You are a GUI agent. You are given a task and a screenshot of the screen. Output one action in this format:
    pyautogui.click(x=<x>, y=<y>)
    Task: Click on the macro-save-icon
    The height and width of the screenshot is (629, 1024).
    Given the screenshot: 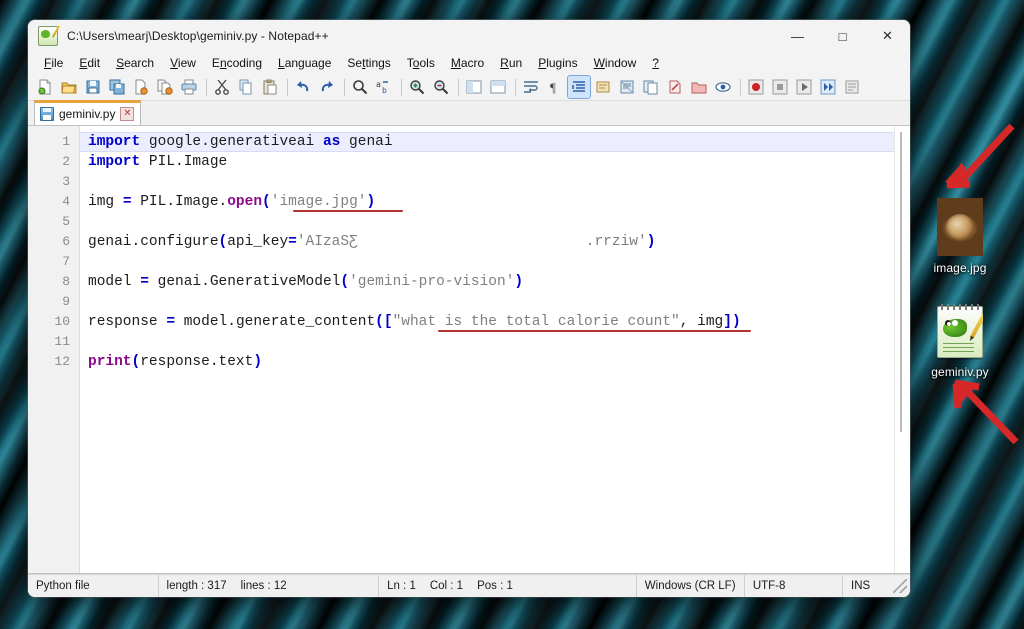 What is the action you would take?
    pyautogui.click(x=852, y=87)
    